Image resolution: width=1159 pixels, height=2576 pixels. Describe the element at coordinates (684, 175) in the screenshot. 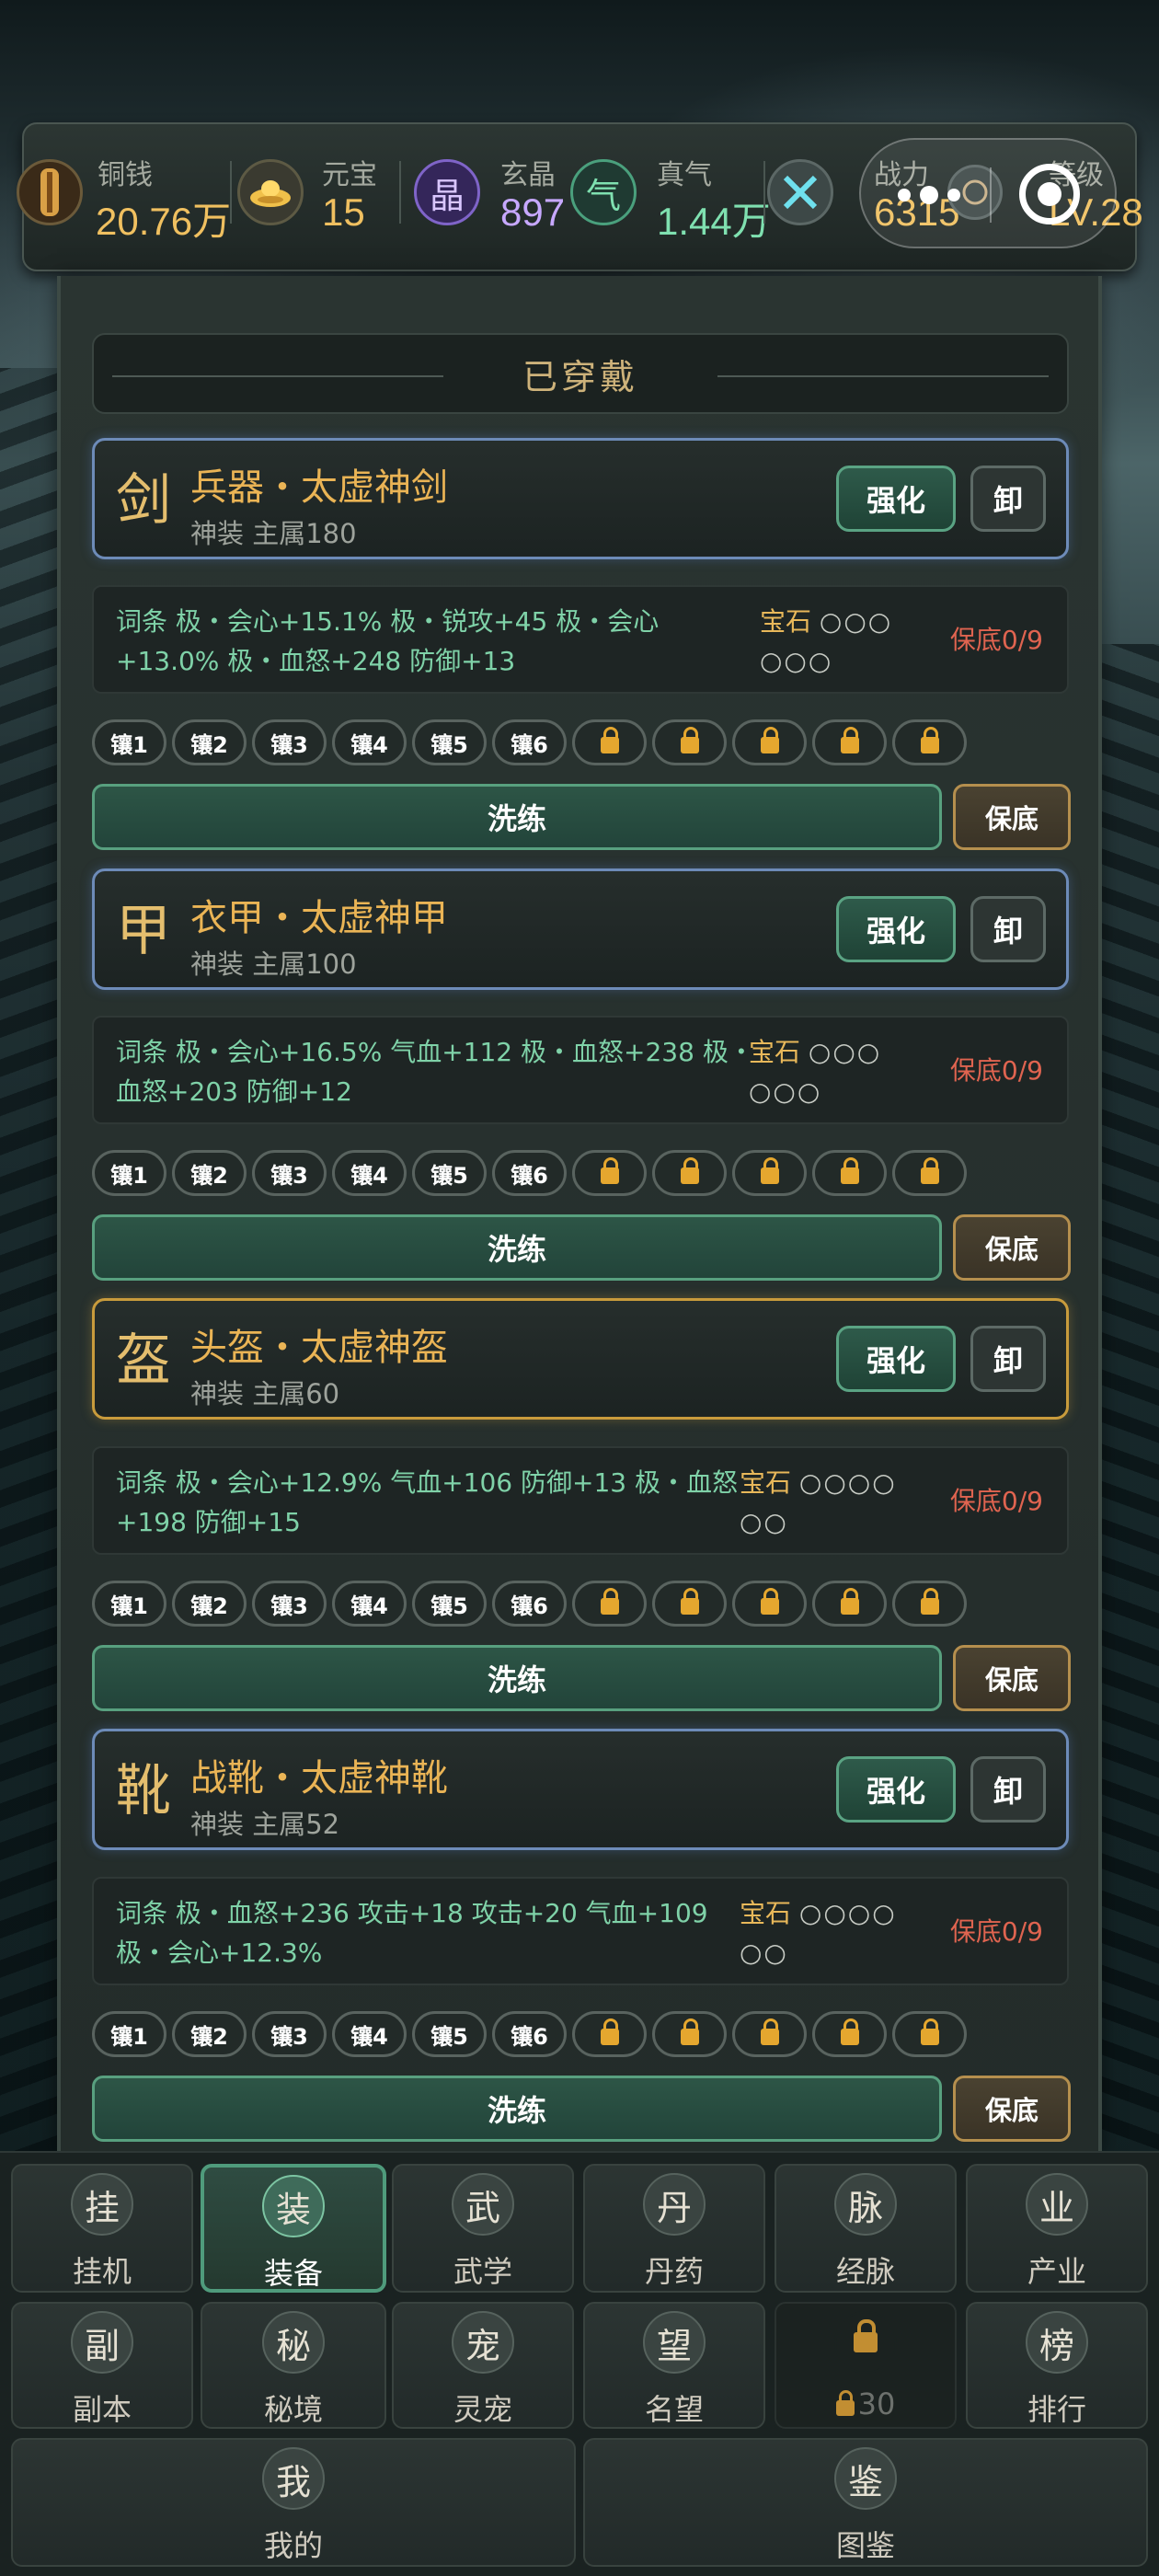

I see `resource-label: 真气` at that location.